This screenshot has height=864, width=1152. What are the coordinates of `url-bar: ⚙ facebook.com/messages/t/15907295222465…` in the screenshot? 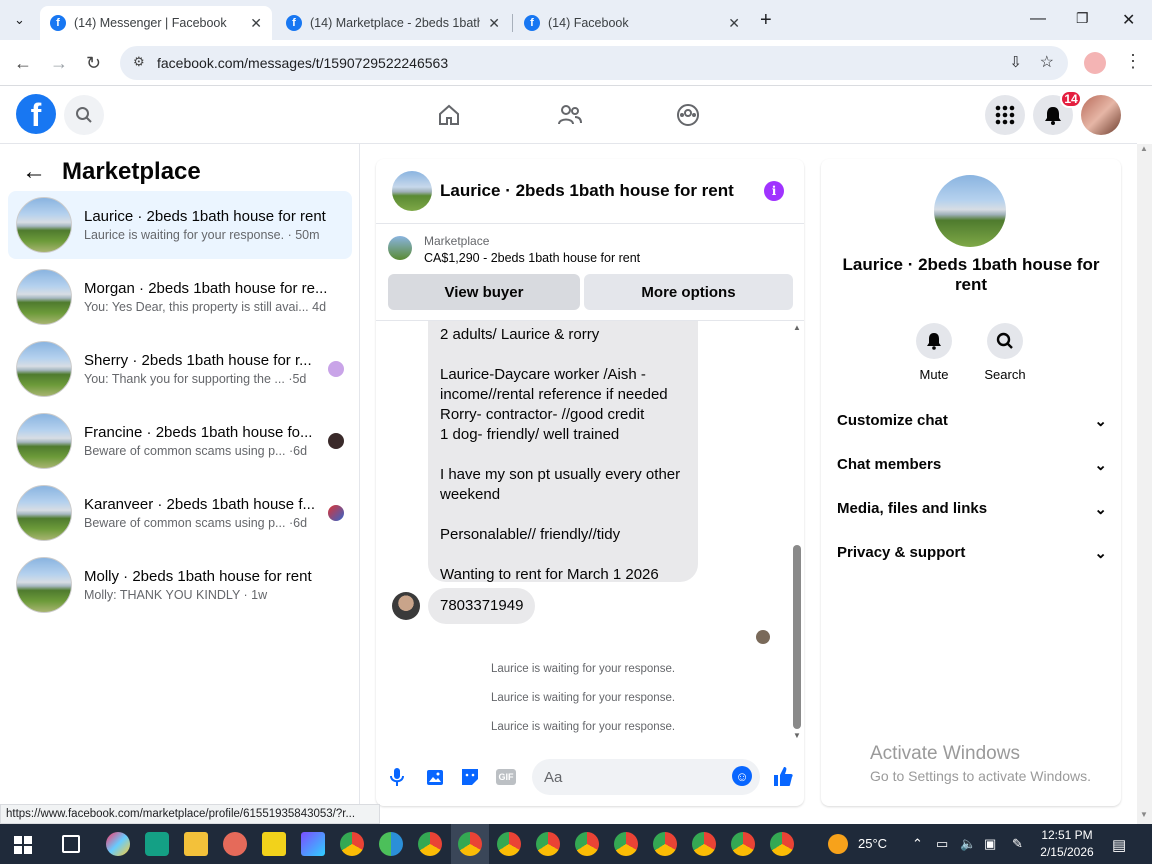 It's located at (594, 63).